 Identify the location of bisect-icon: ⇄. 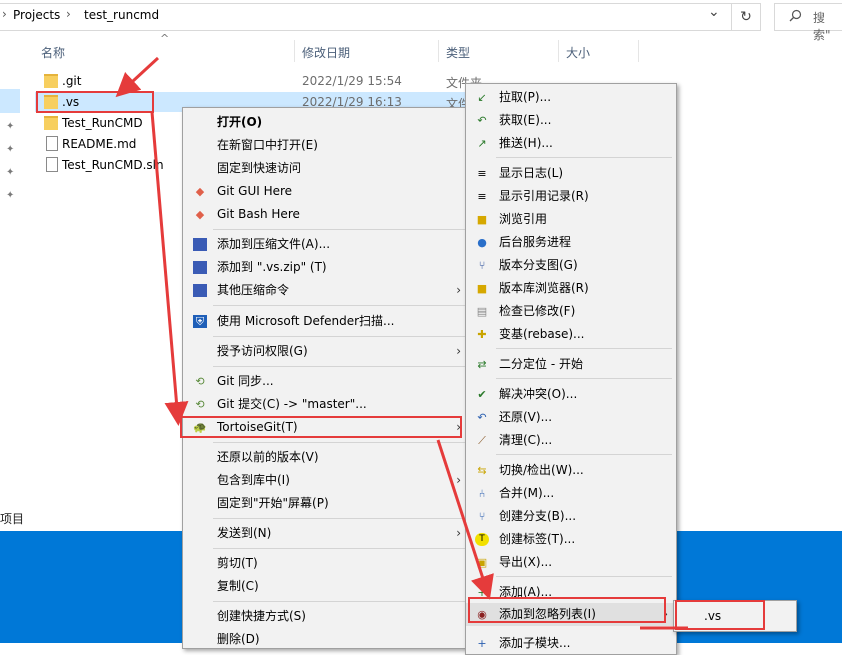
(482, 364).